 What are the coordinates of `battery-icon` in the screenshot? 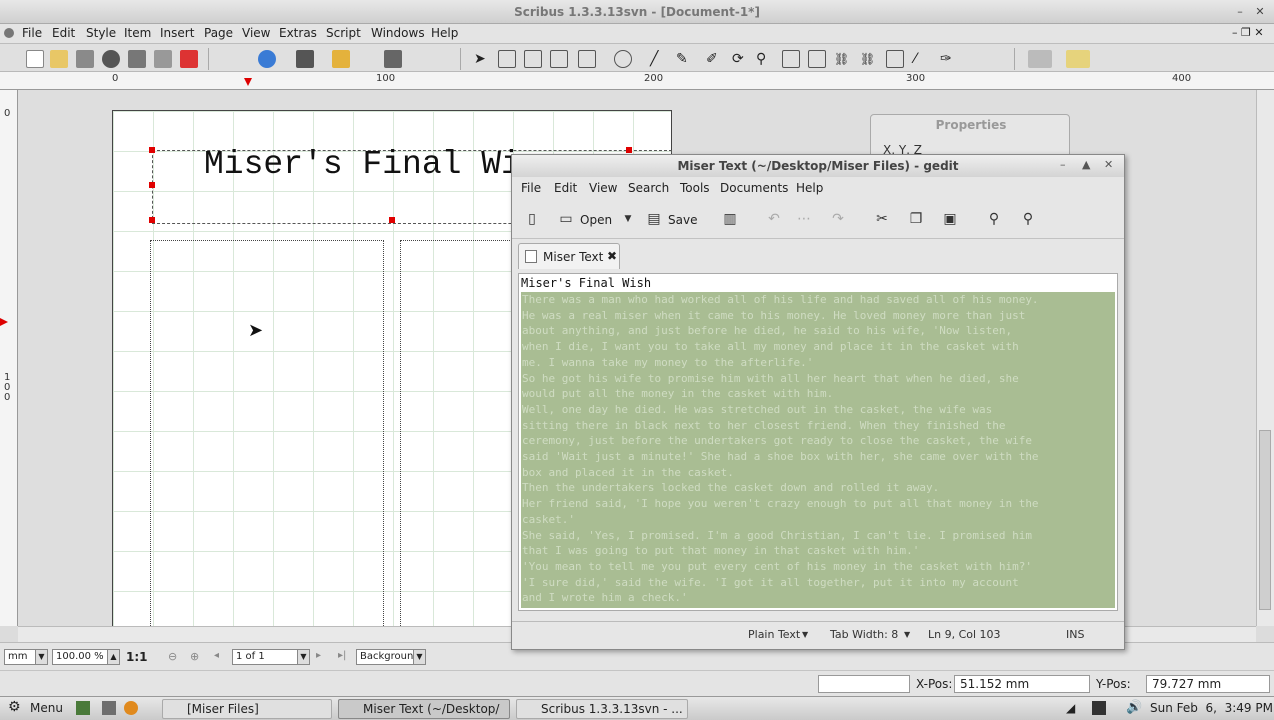 It's located at (1099, 708).